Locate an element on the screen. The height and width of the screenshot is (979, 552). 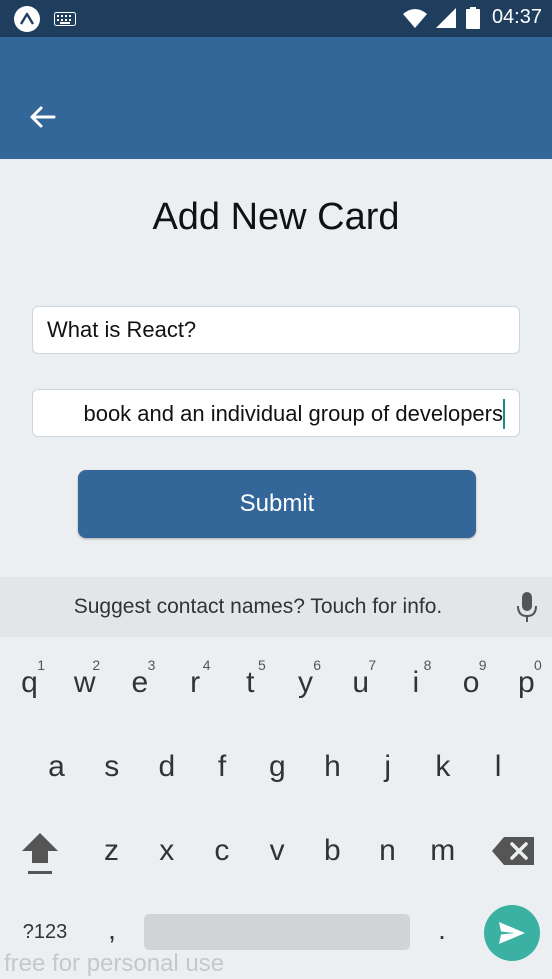
key-g: g is located at coordinates (277, 767).